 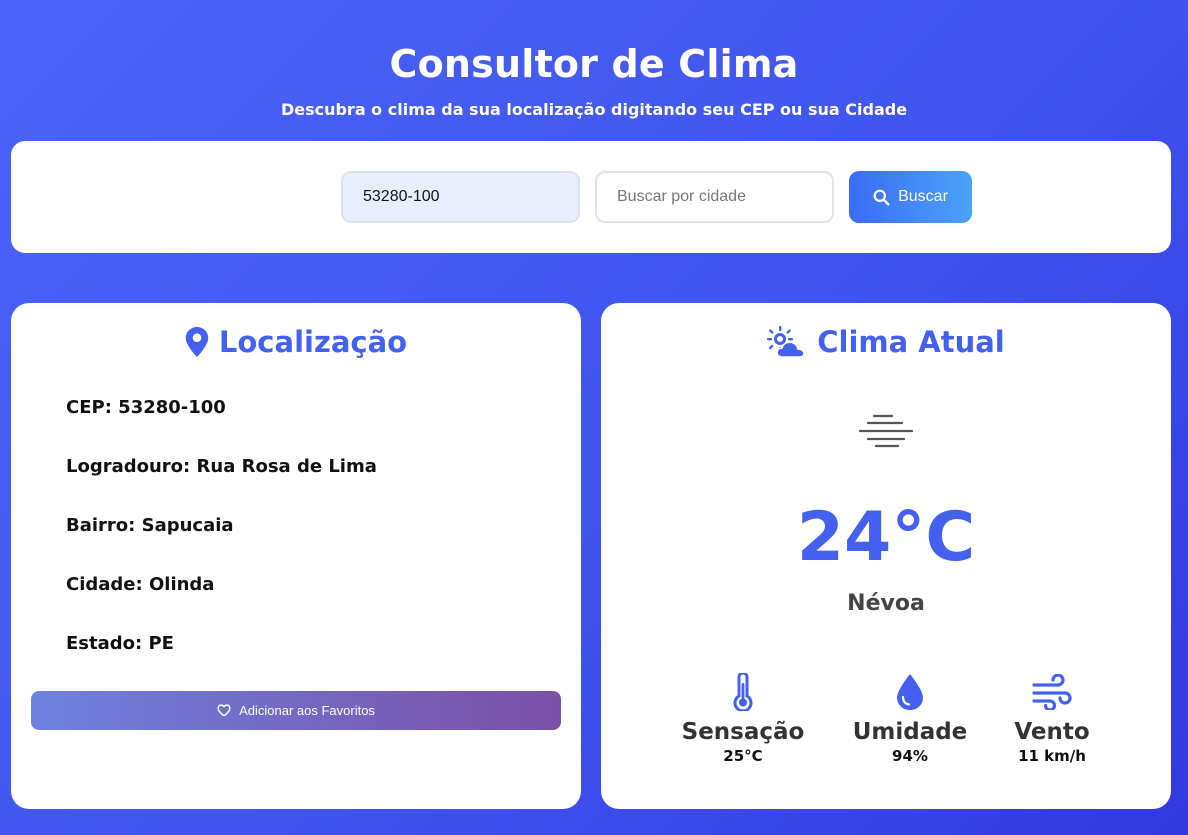 I want to click on feels-like-value: 25°C, so click(x=743, y=756).